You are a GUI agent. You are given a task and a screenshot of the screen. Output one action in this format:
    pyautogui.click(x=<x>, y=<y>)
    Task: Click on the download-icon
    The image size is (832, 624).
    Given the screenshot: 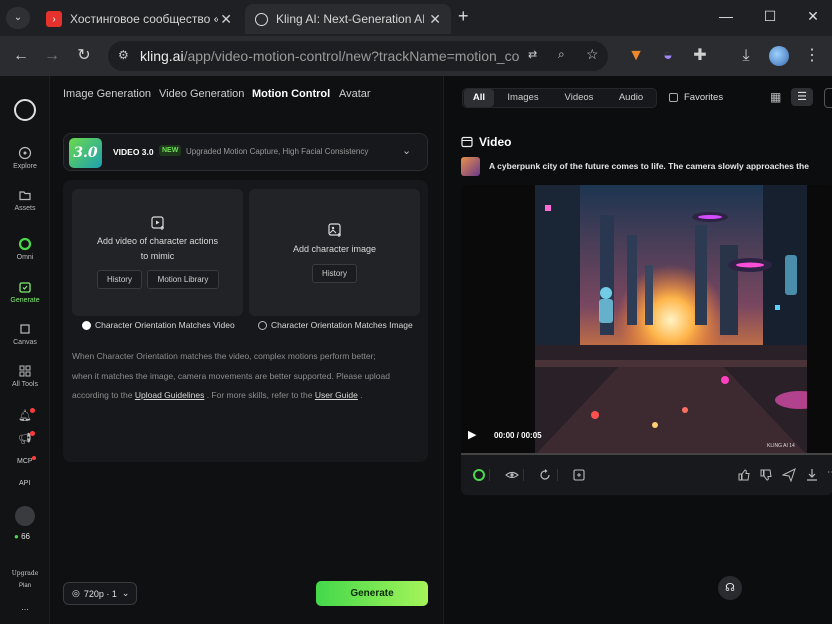 What is the action you would take?
    pyautogui.click(x=812, y=475)
    